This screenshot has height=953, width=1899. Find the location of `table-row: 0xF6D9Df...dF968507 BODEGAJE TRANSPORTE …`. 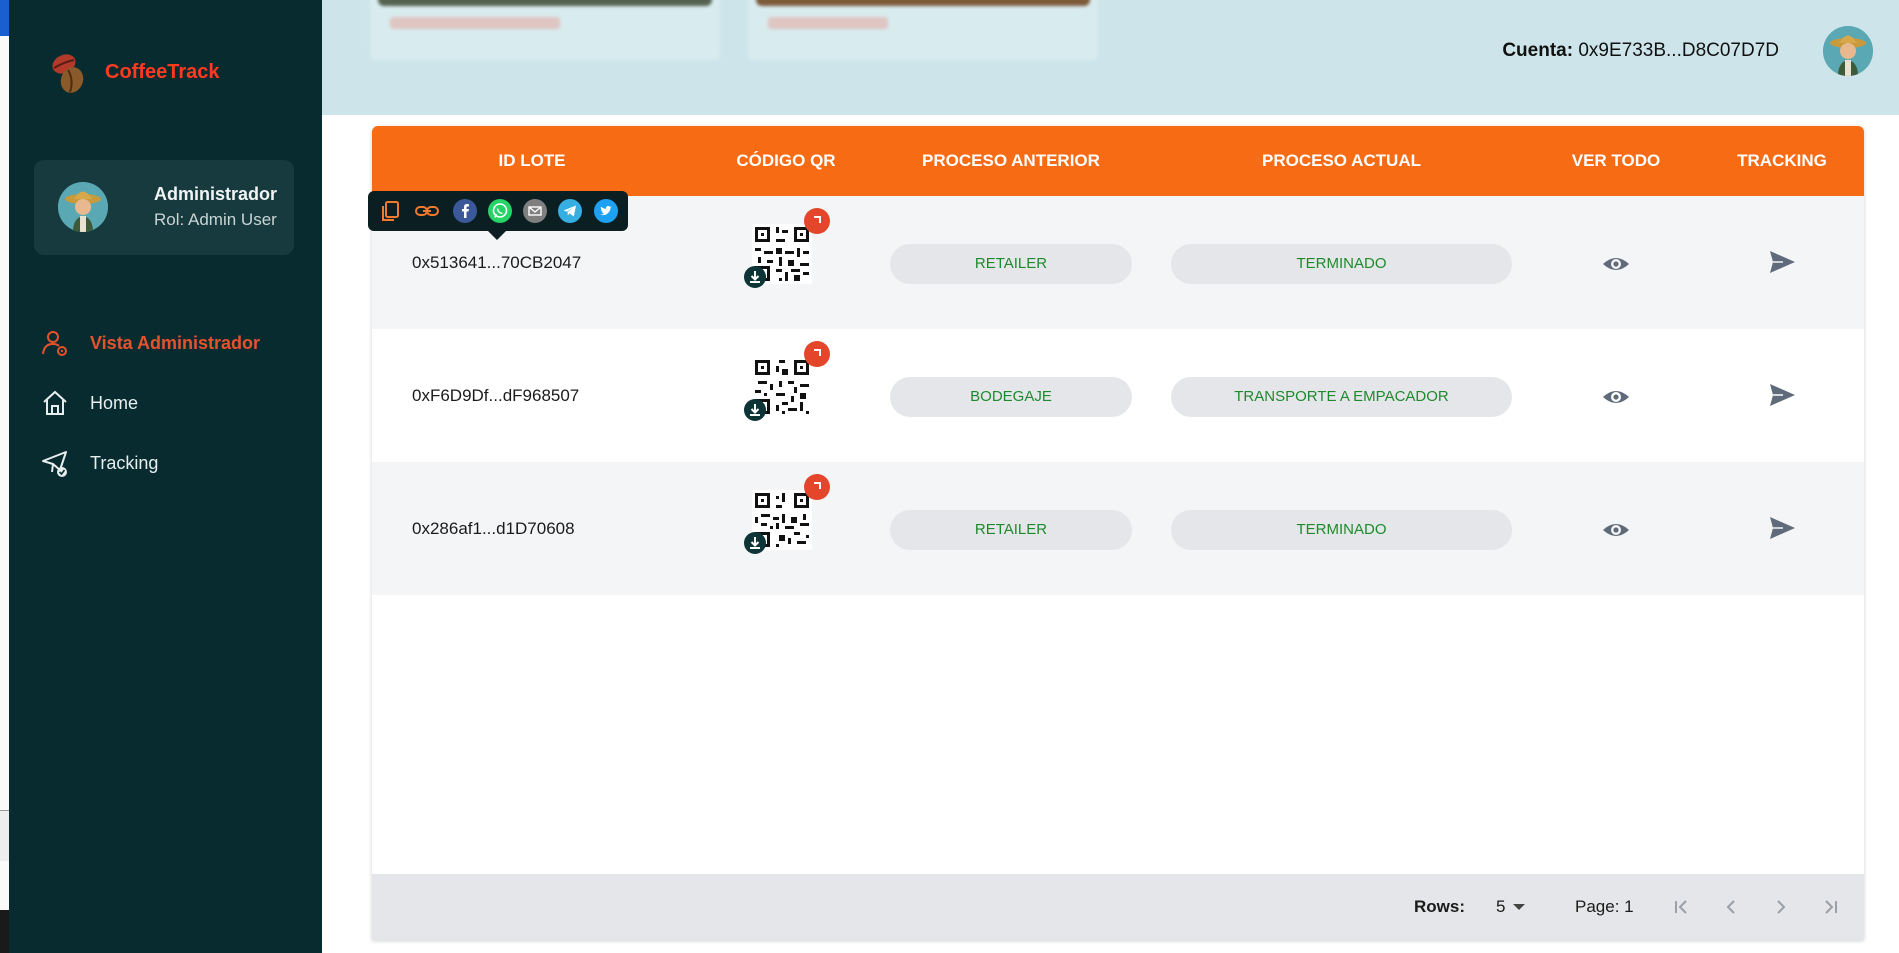

table-row: 0xF6D9Df...dF968507 BODEGAJE TRANSPORTE … is located at coordinates (1118, 395).